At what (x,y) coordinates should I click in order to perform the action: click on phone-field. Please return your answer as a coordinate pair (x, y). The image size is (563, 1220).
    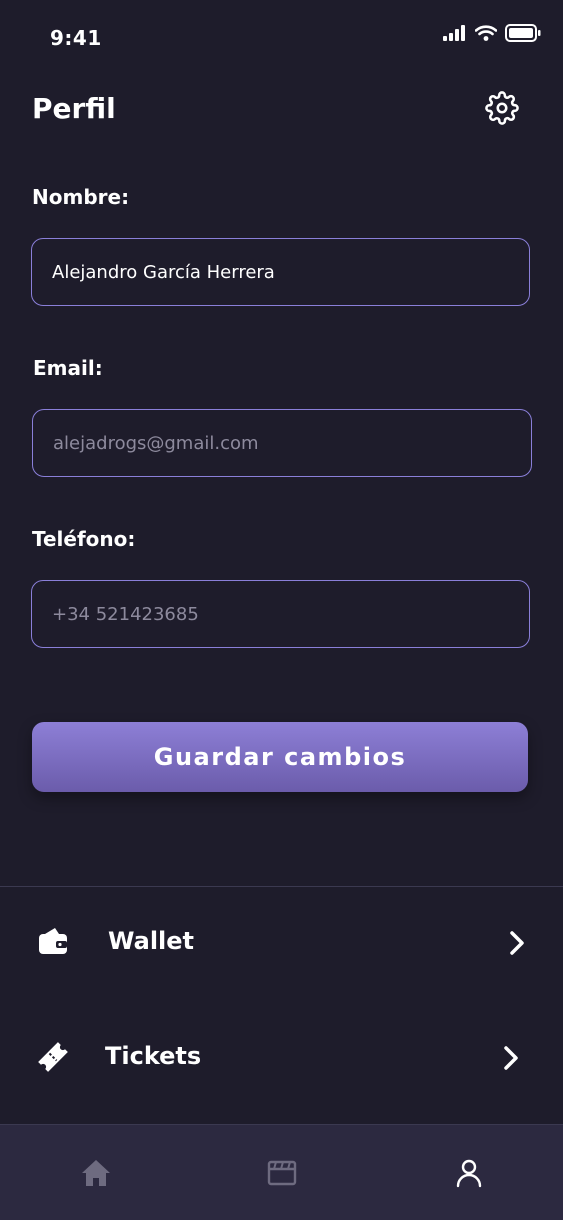
    Looking at the image, I should click on (280, 614).